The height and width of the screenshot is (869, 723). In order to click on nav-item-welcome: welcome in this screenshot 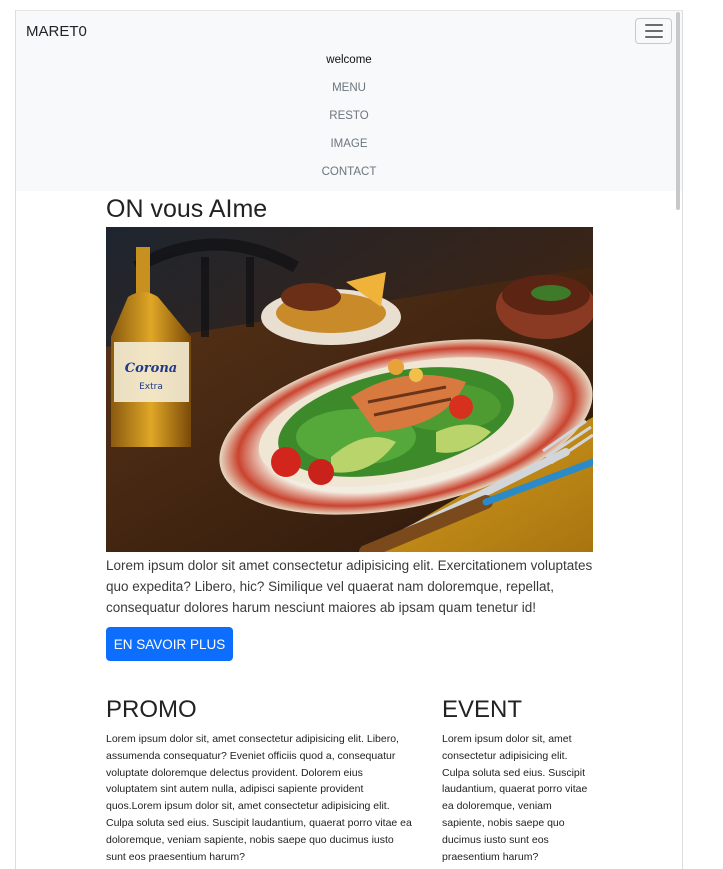, I will do `click(349, 65)`.